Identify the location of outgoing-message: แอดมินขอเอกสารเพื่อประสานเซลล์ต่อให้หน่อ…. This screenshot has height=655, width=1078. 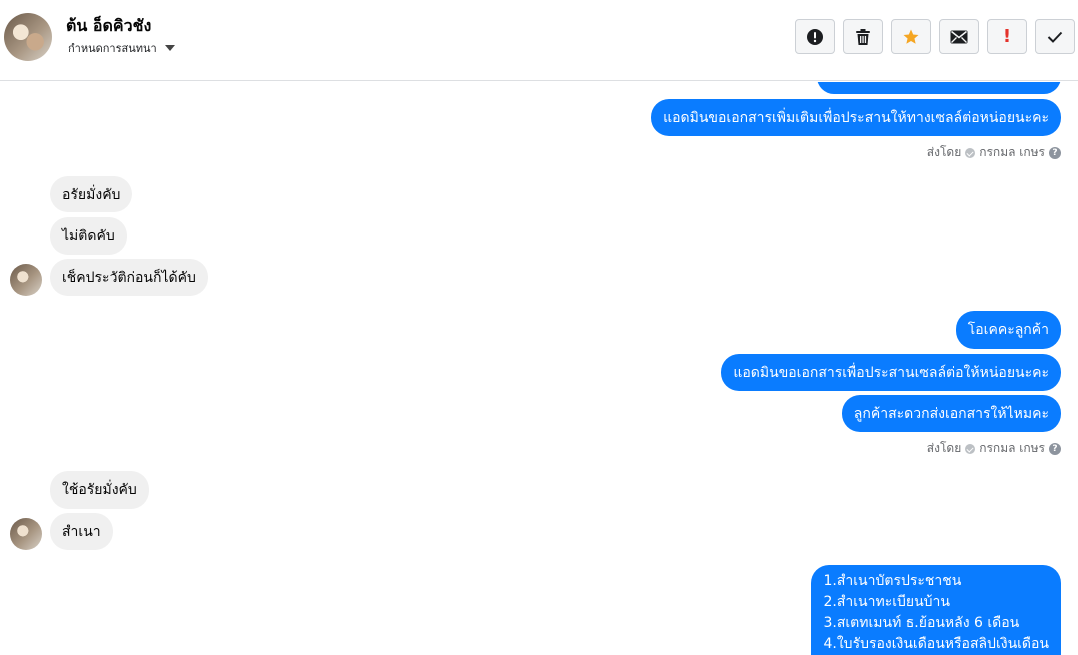
(891, 372).